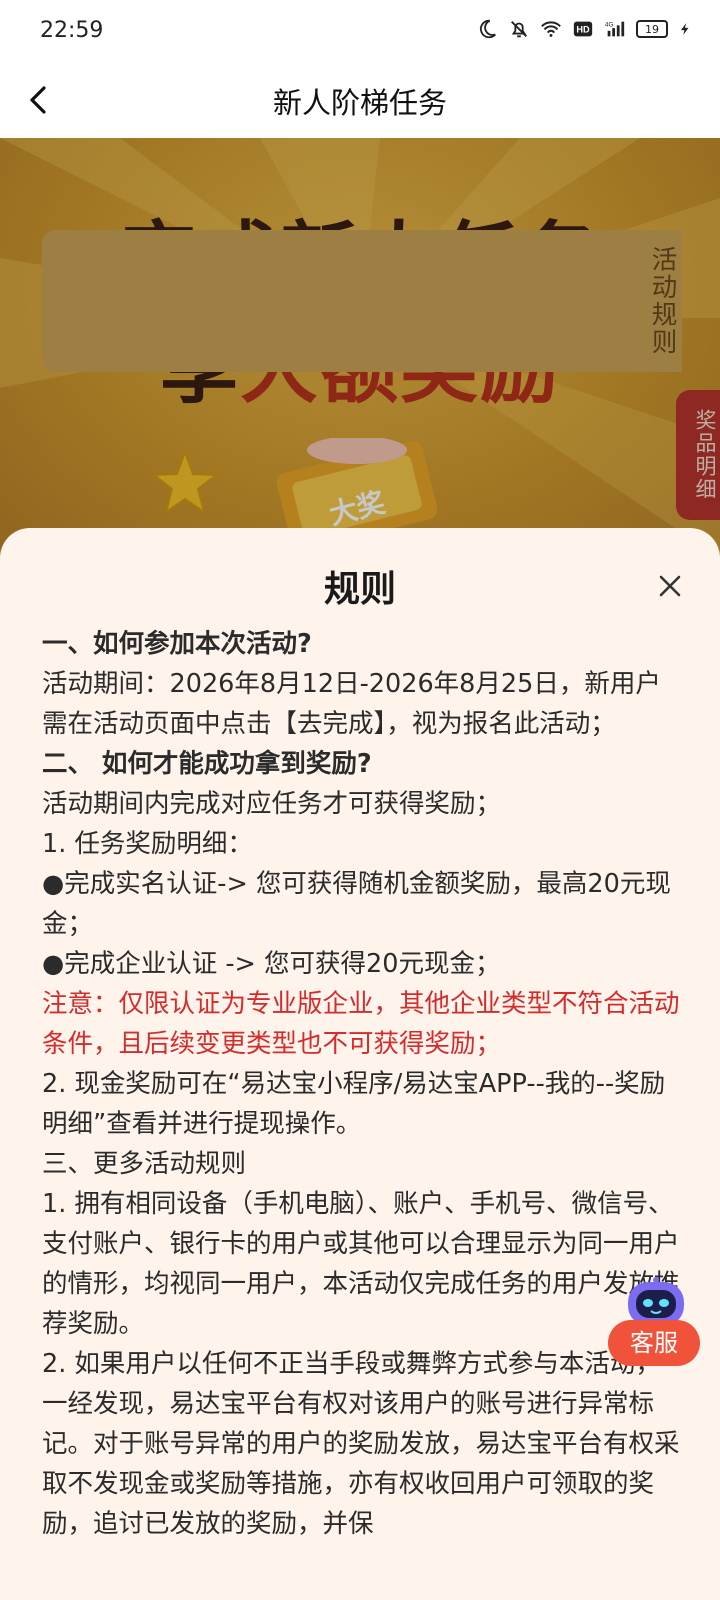  What do you see at coordinates (684, 29) in the screenshot?
I see `charging-icon` at bounding box center [684, 29].